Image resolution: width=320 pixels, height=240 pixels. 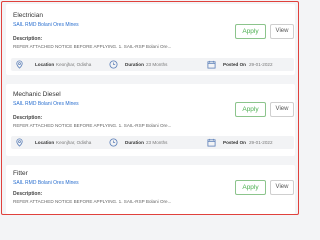 I want to click on job-title: Electrician, so click(x=28, y=15).